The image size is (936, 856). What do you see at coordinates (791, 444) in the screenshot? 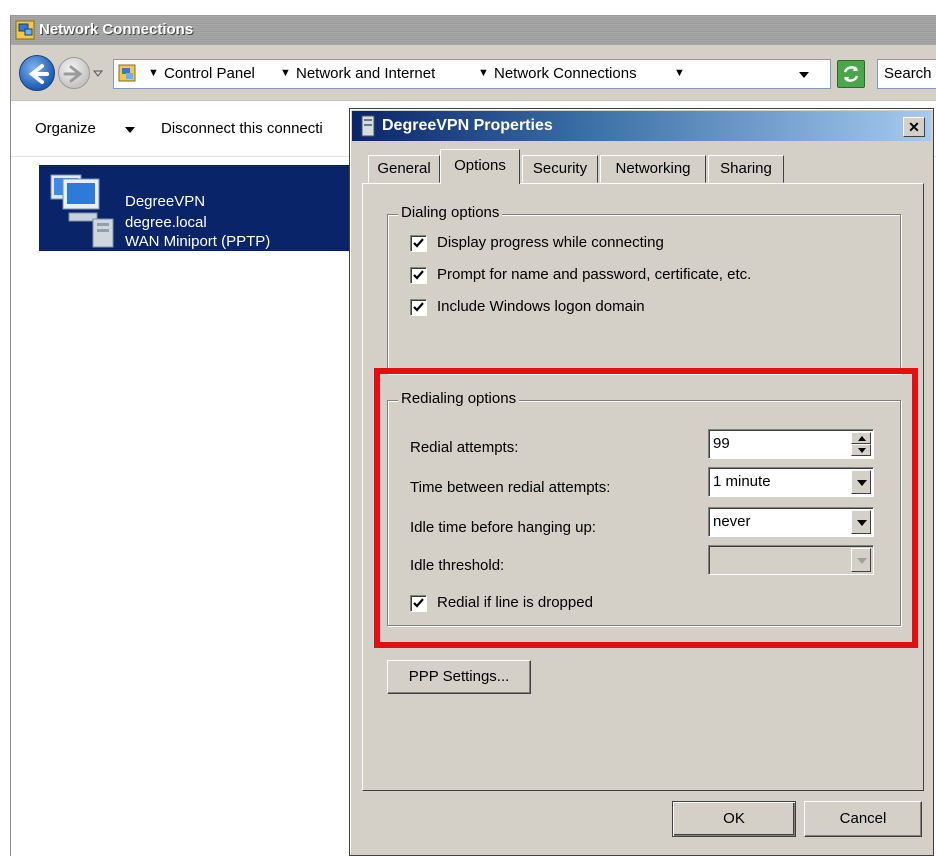
I see `redial-attempts-spinbox: 99` at bounding box center [791, 444].